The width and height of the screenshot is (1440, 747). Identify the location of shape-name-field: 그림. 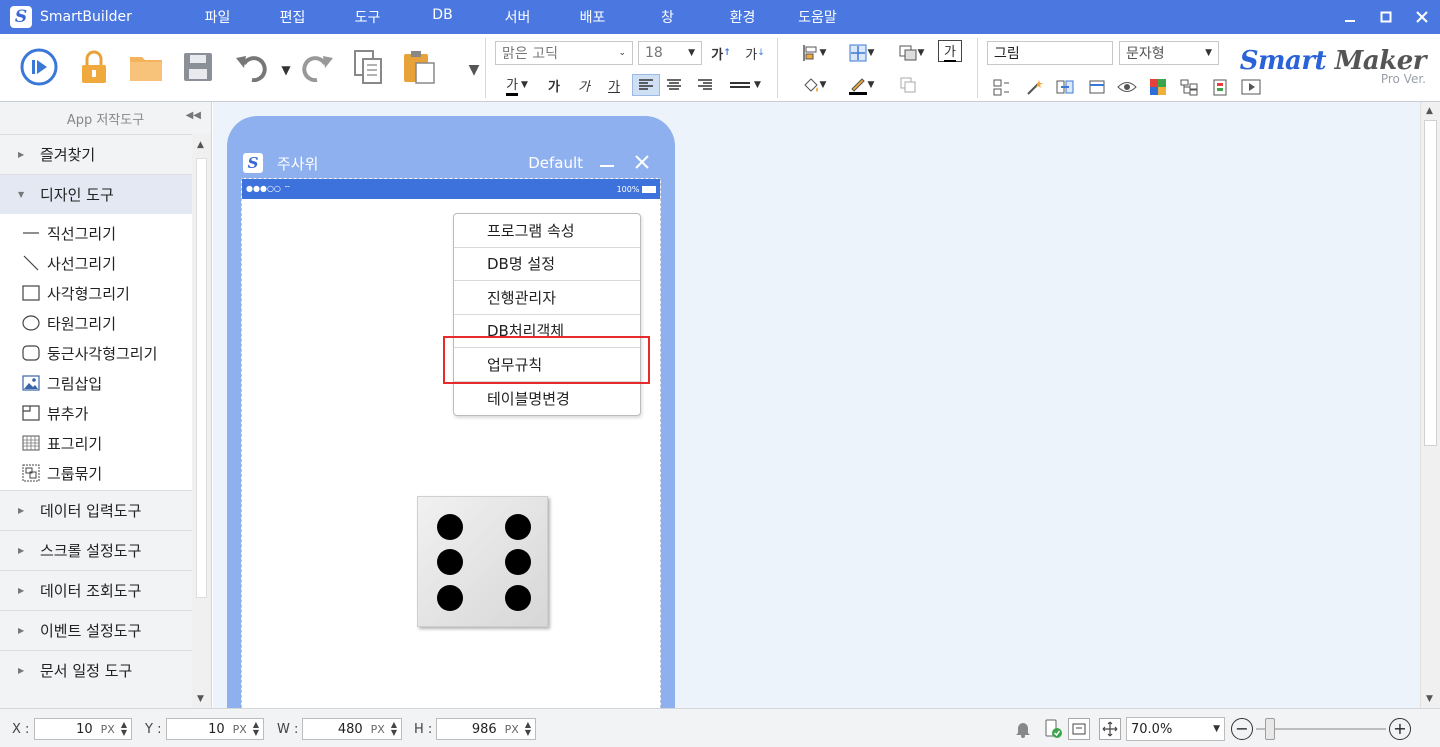
(1050, 53).